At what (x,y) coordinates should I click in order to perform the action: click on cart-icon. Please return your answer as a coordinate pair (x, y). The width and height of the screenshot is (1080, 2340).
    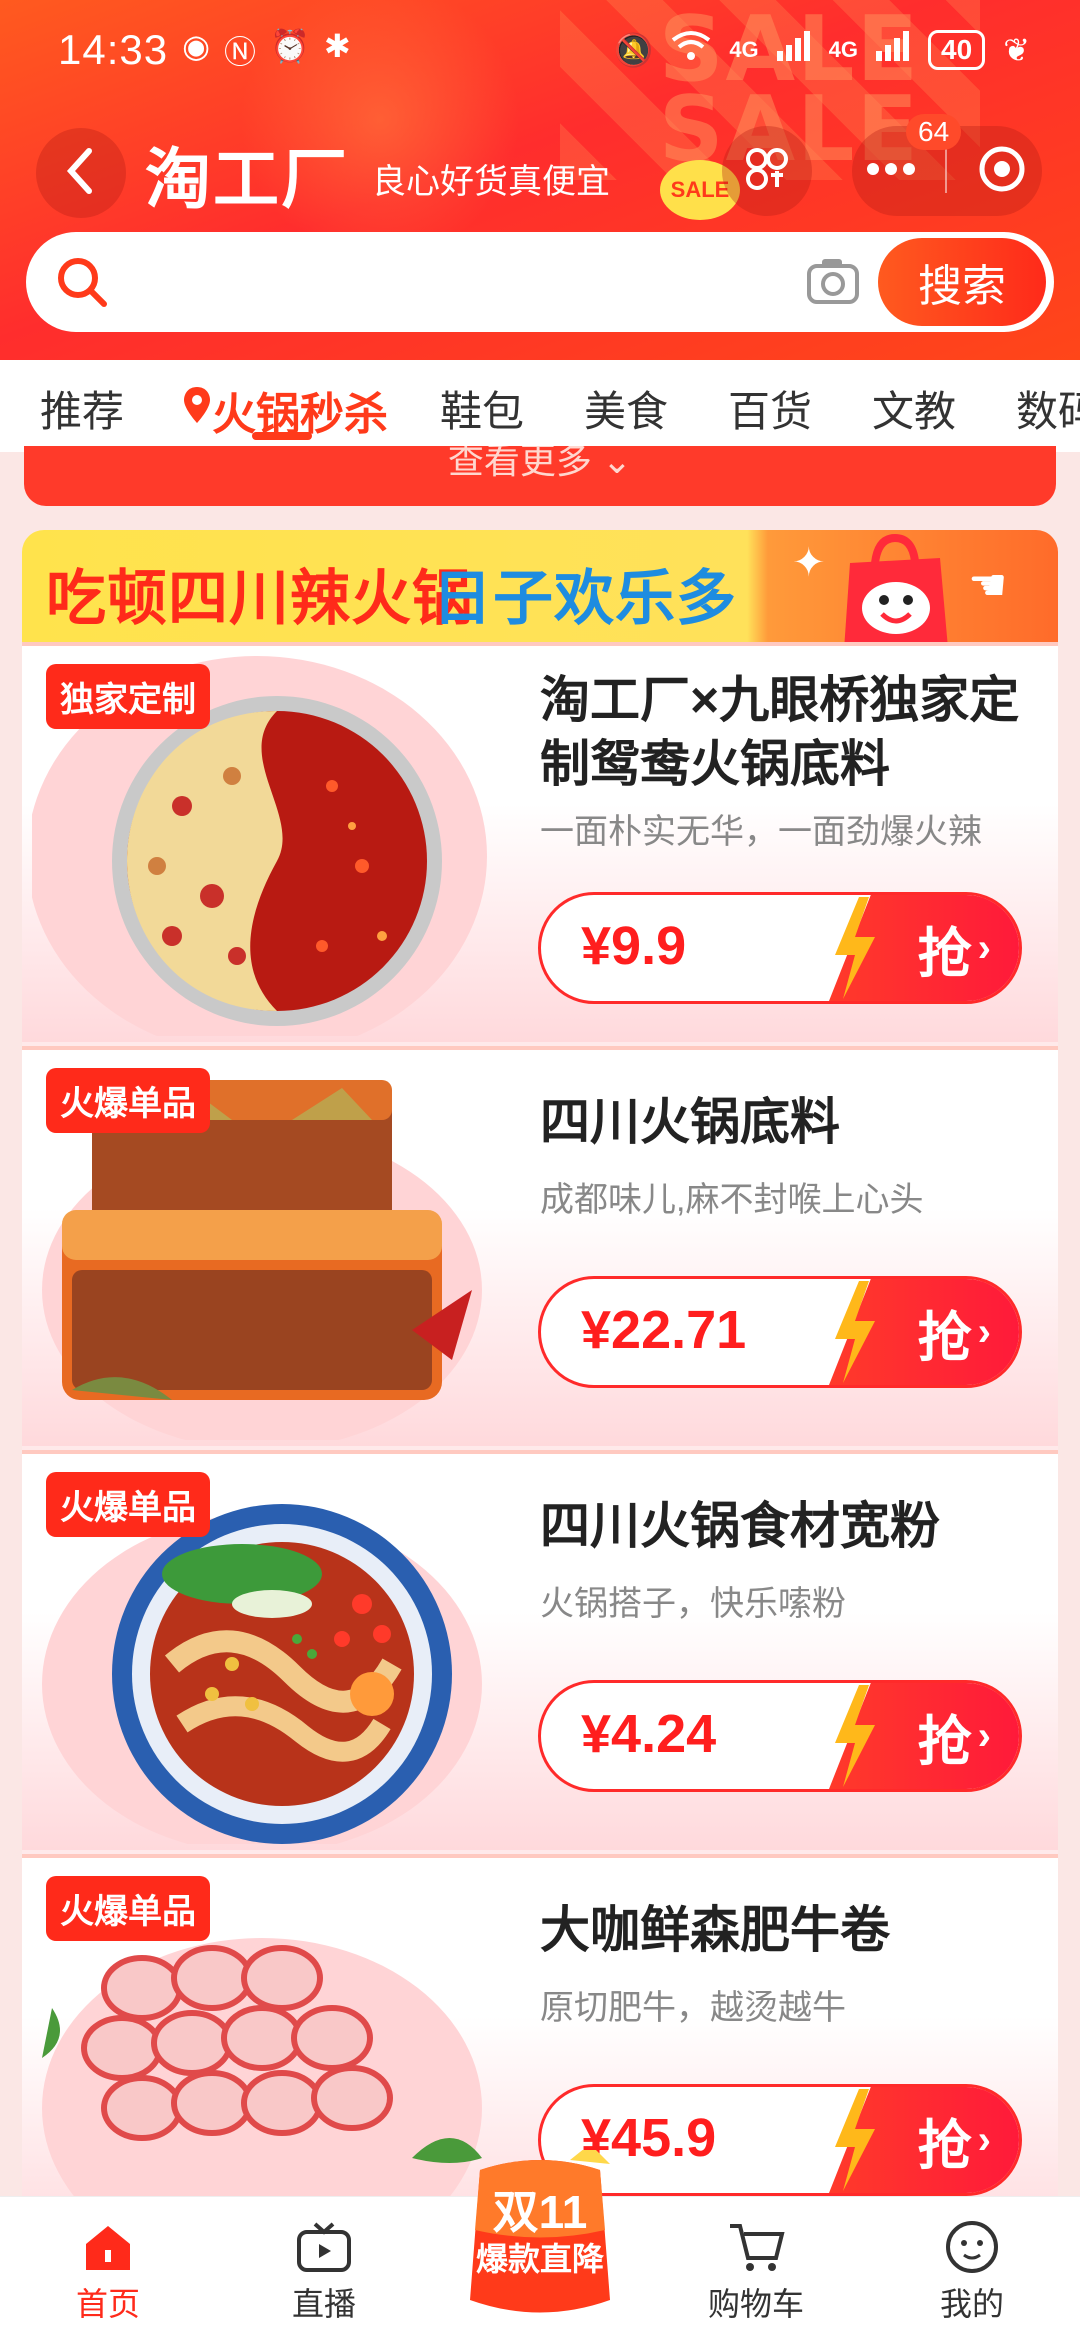
    Looking at the image, I should click on (756, 2247).